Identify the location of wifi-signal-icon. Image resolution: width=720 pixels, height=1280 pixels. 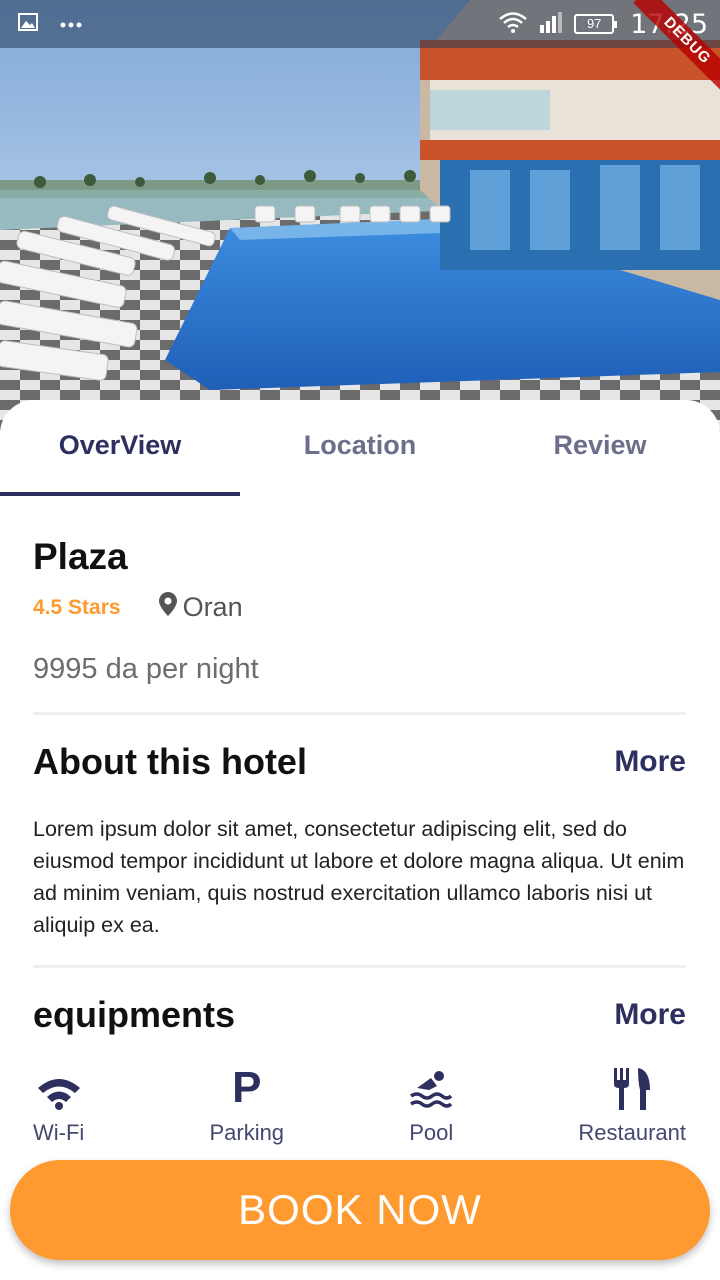
(513, 24).